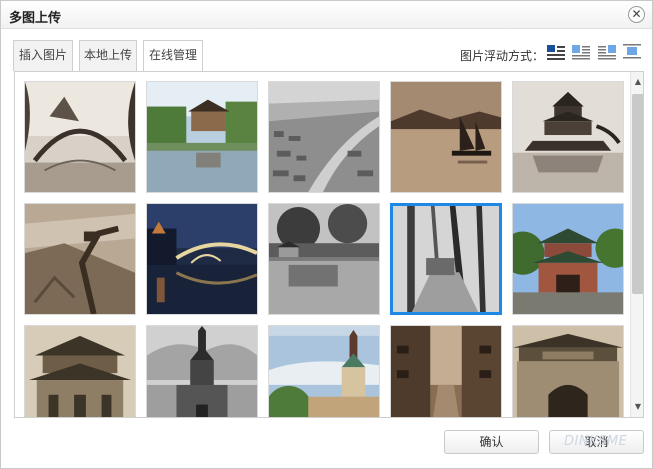 This screenshot has width=653, height=469. I want to click on gallery-thumb-sailboat-lake, so click(446, 137).